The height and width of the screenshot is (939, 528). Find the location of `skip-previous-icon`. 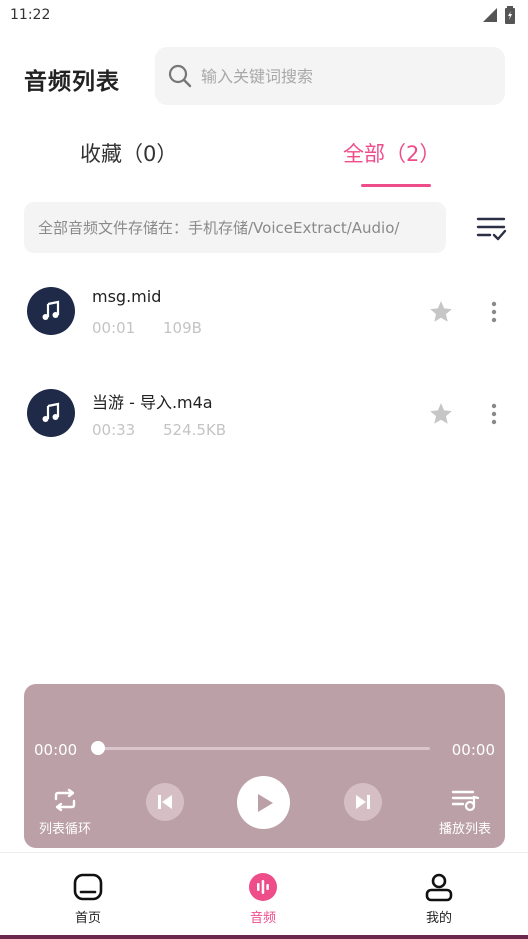

skip-previous-icon is located at coordinates (165, 802).